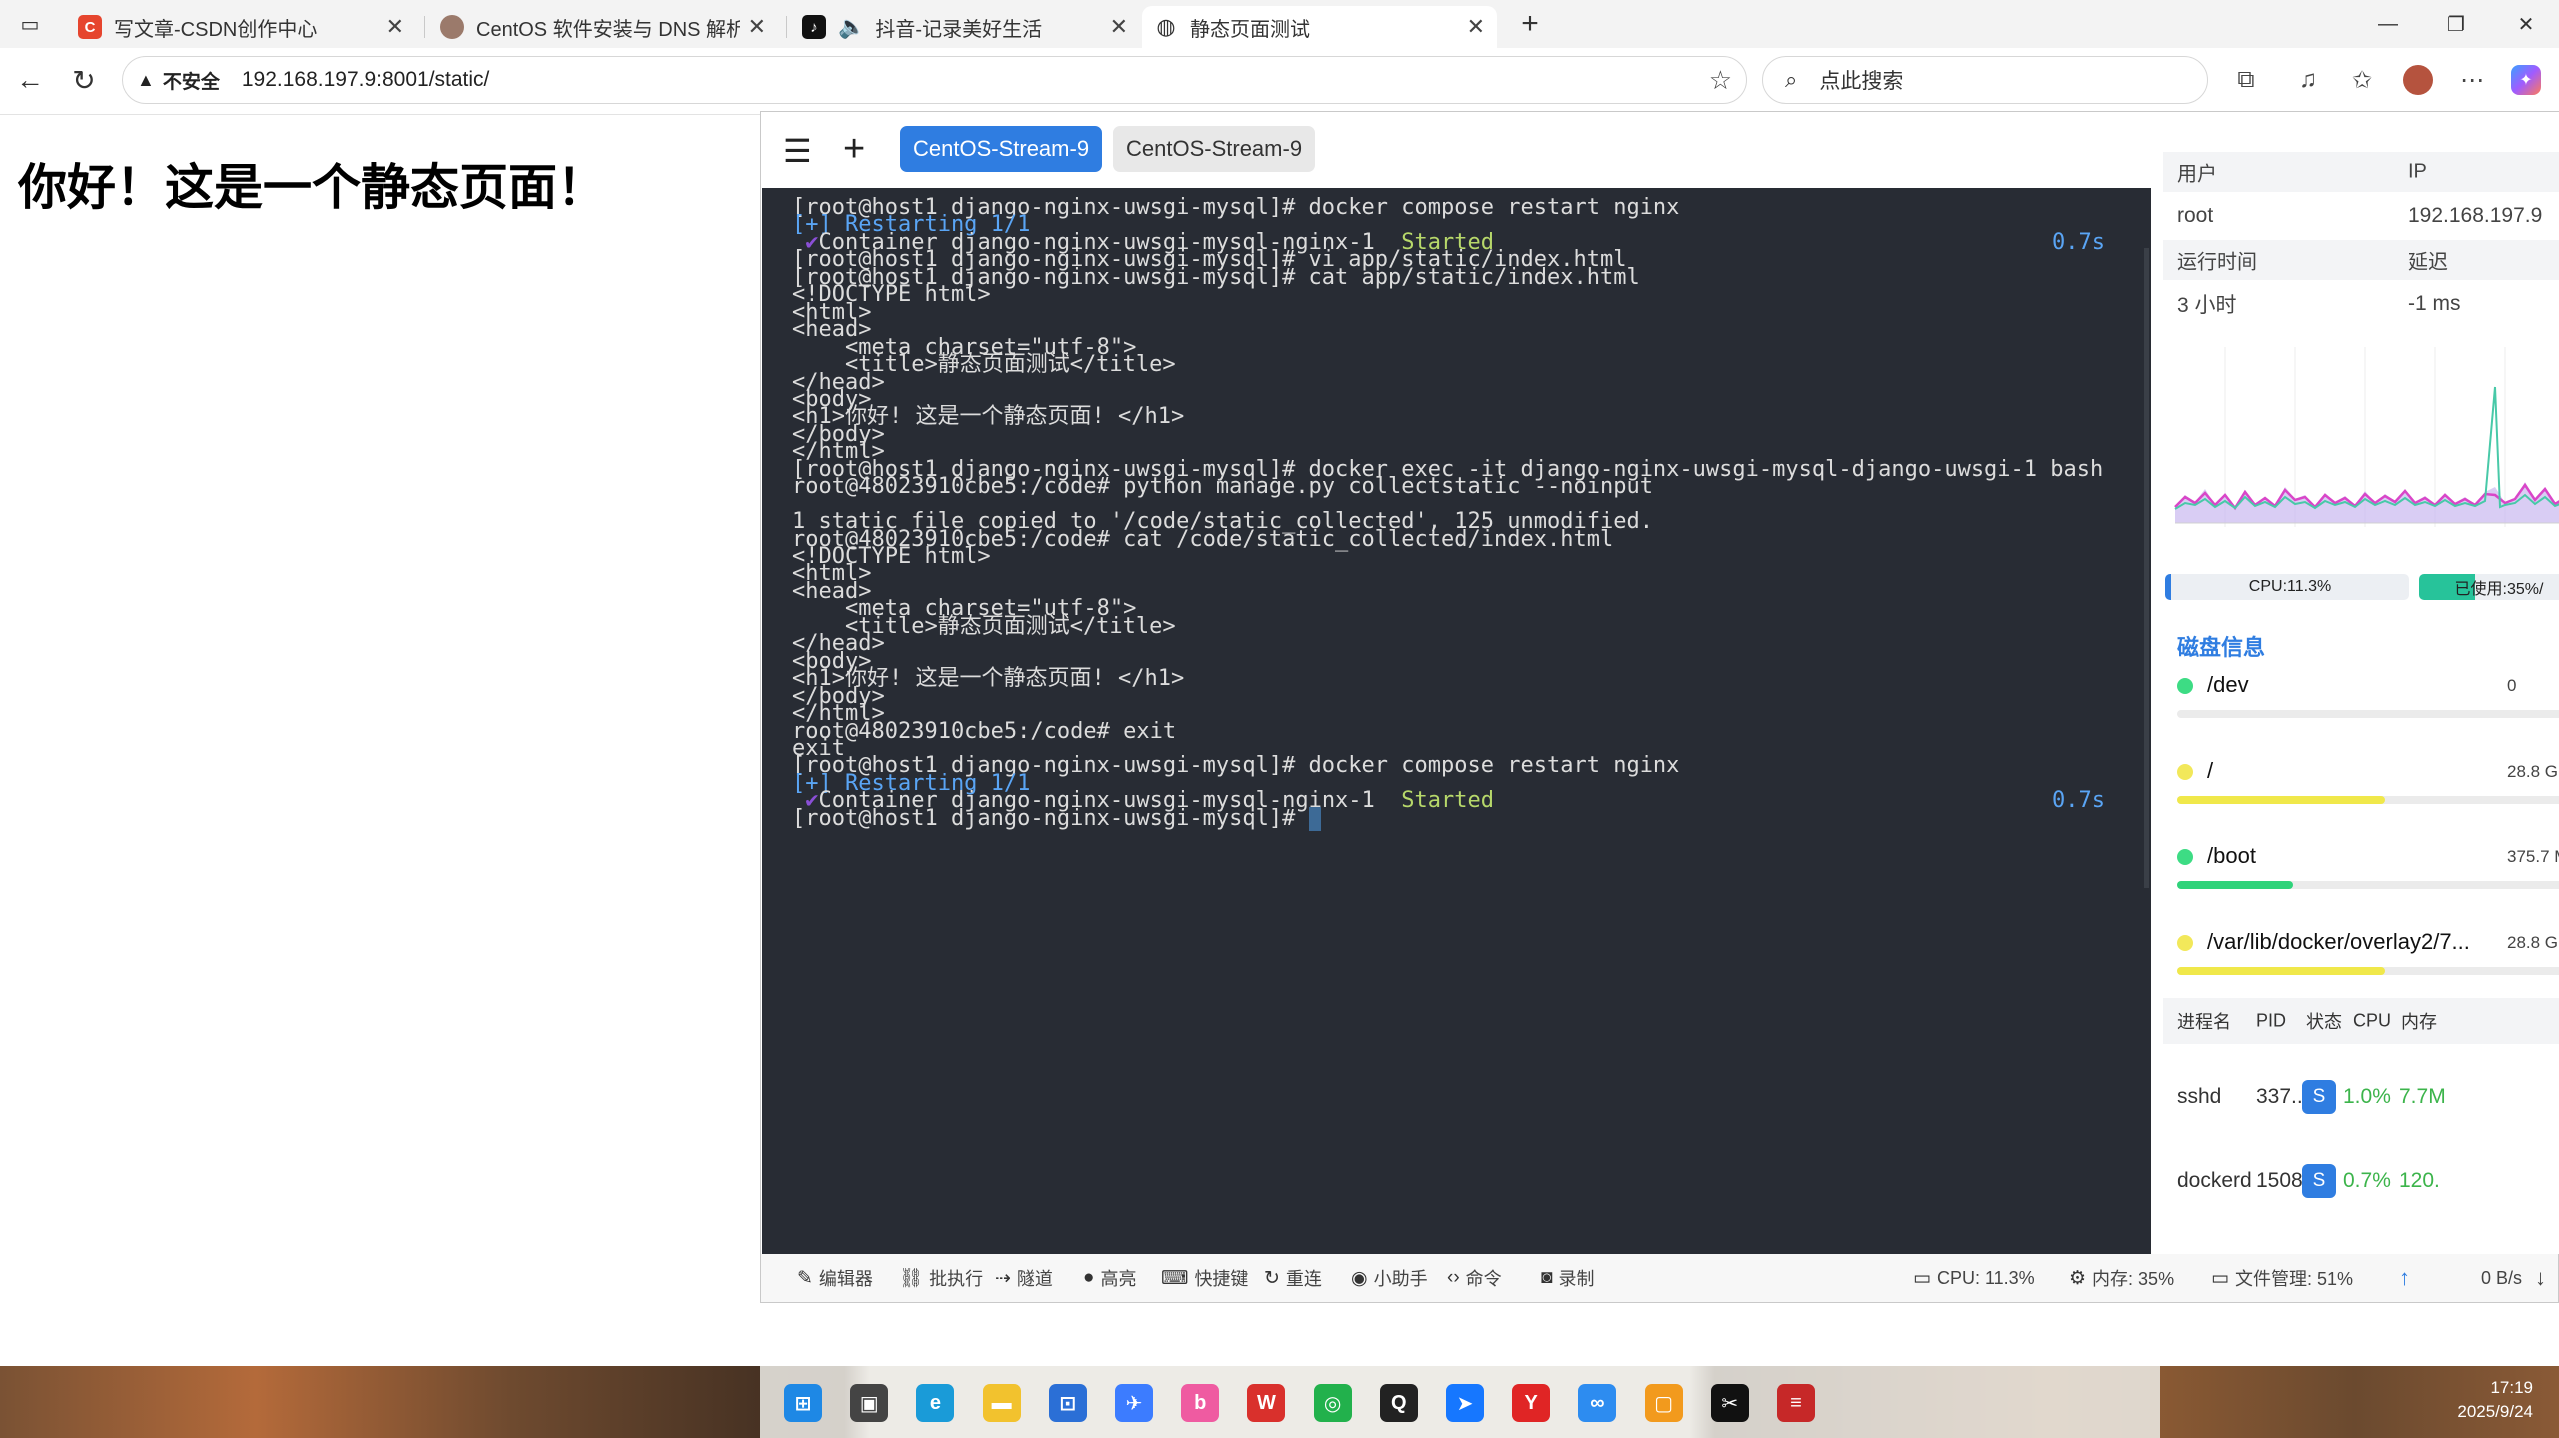  Describe the element at coordinates (1332, 1403) in the screenshot. I see `wechat-icon: ◎` at that location.